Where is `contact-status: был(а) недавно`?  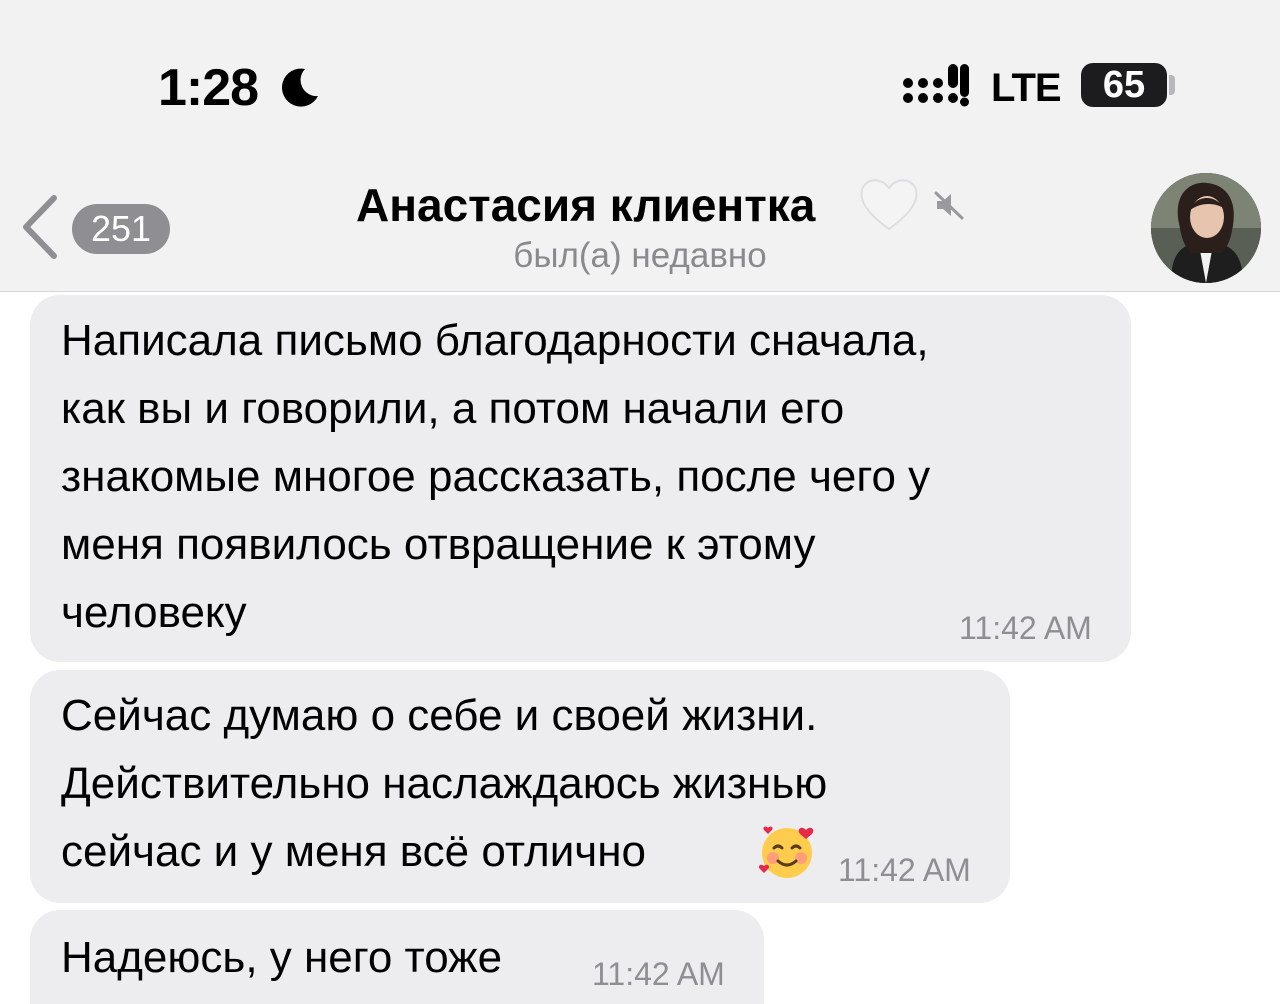 contact-status: был(а) недавно is located at coordinates (640, 255).